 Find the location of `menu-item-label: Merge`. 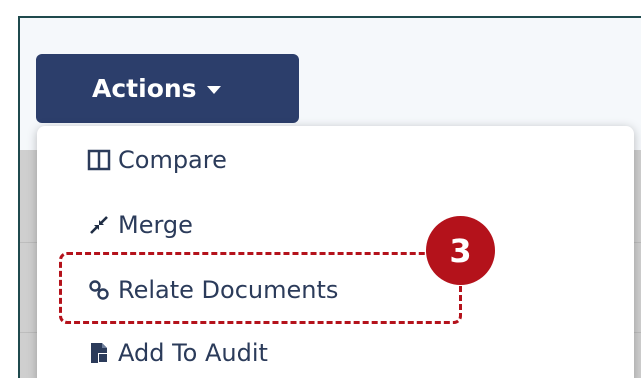

menu-item-label: Merge is located at coordinates (155, 225).